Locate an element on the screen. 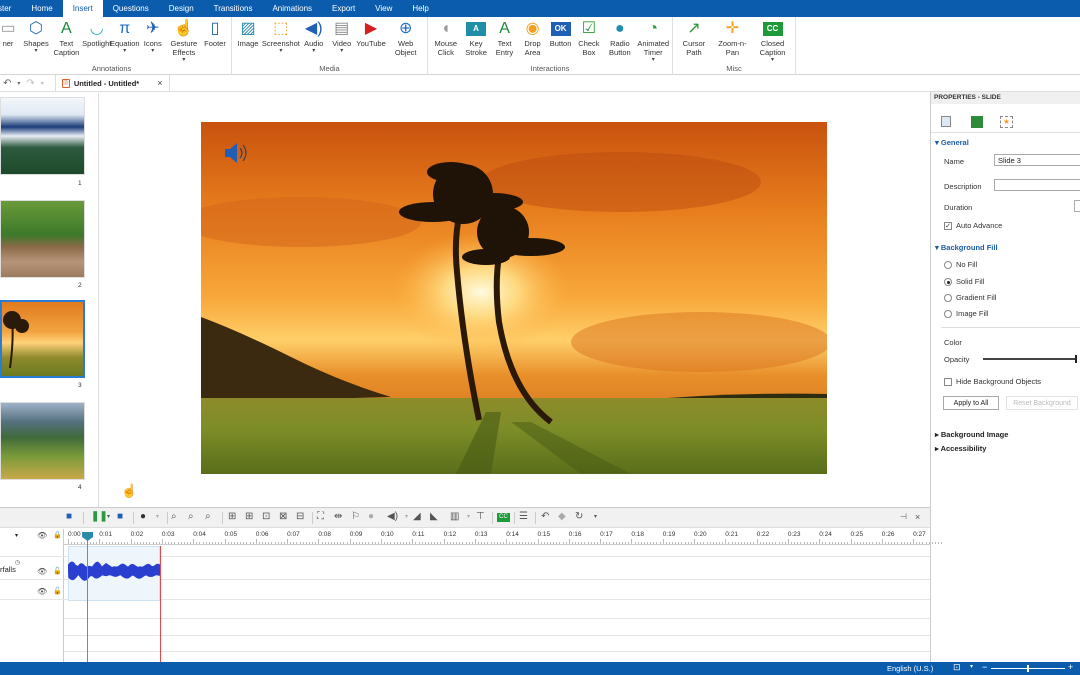 This screenshot has width=1080, height=675. redo-action-icon: ↻ is located at coordinates (579, 517).